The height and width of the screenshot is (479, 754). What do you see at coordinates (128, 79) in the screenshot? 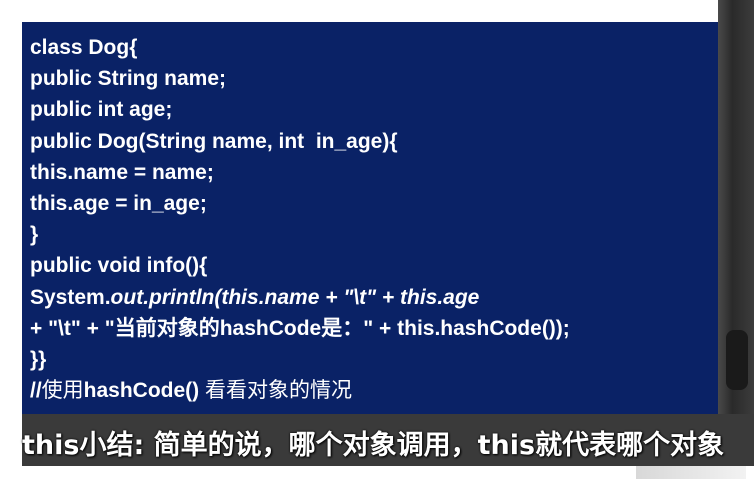
I see `code-line-2: public String name;` at bounding box center [128, 79].